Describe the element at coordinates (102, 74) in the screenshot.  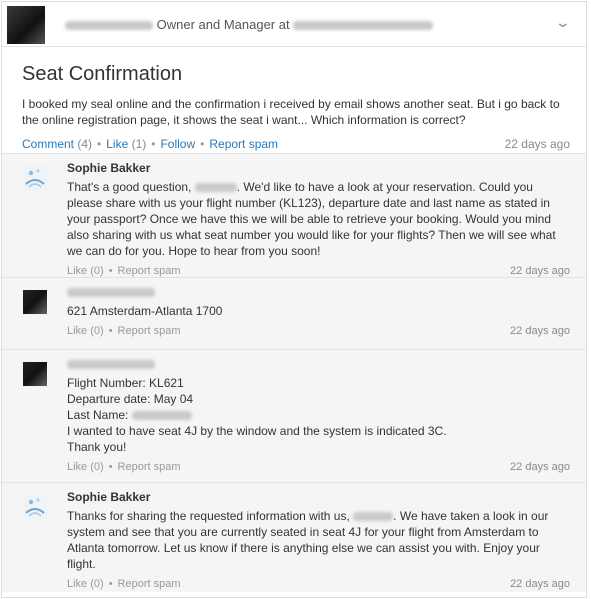
I see `post-title: Seat Confirmation` at that location.